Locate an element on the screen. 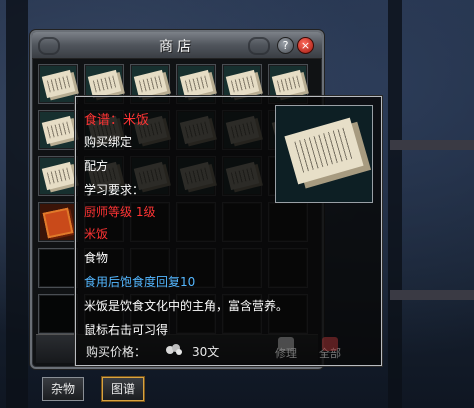 This screenshot has height=408, width=474. item-description: 米饭是饮食文化中的主角，富含营养。 is located at coordinates (186, 306).